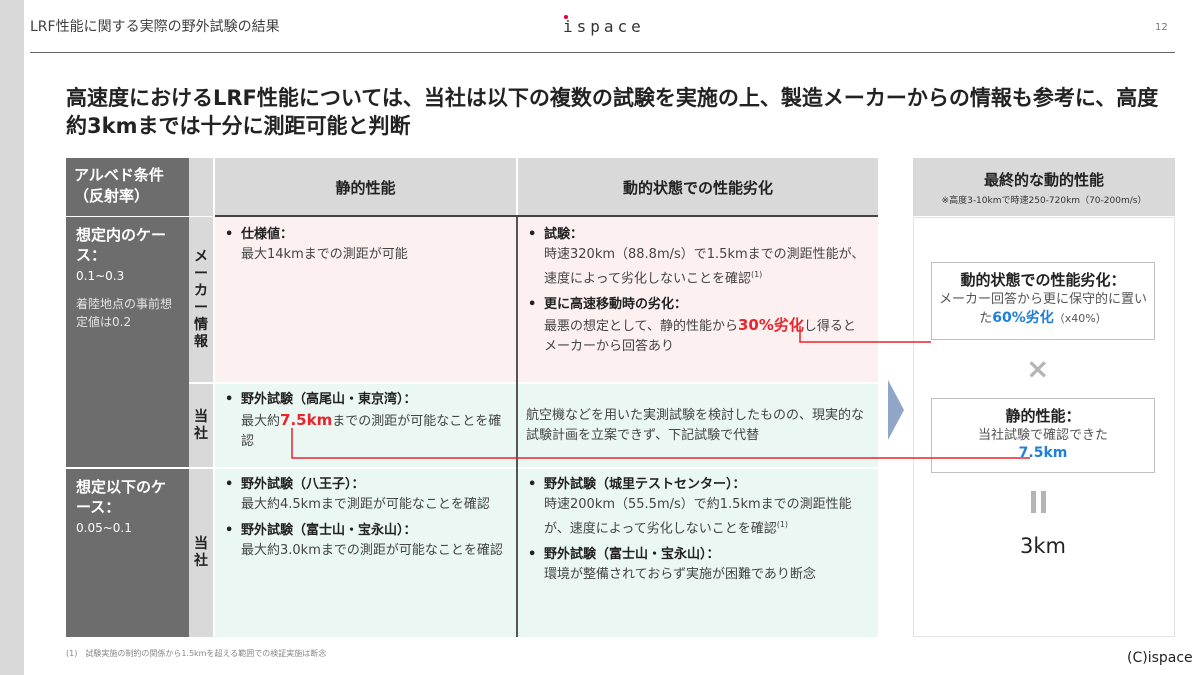 This screenshot has width=1200, height=675. I want to click on connector-30pct, so click(865, 334).